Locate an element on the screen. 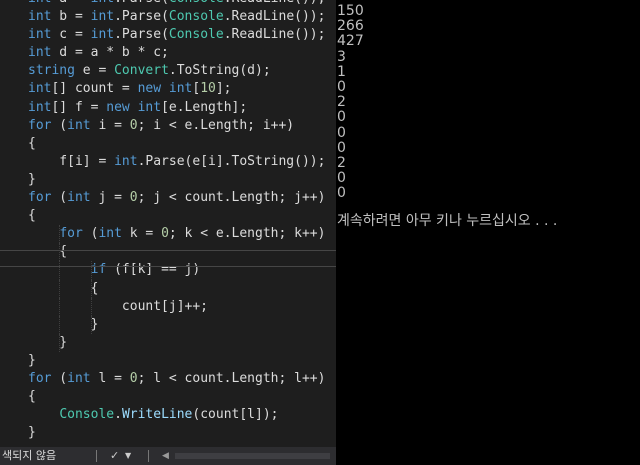 This screenshot has height=465, width=640. code-line: int b = int.Parse(Console.ReadLine()); is located at coordinates (168, 17).